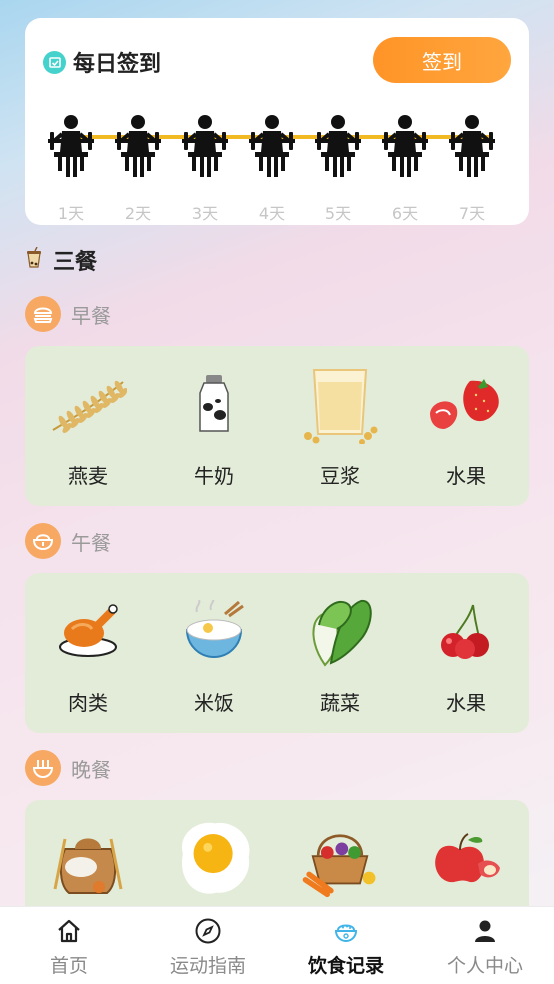 The height and width of the screenshot is (984, 554). What do you see at coordinates (340, 858) in the screenshot?
I see `vegetable-basket-icon` at bounding box center [340, 858].